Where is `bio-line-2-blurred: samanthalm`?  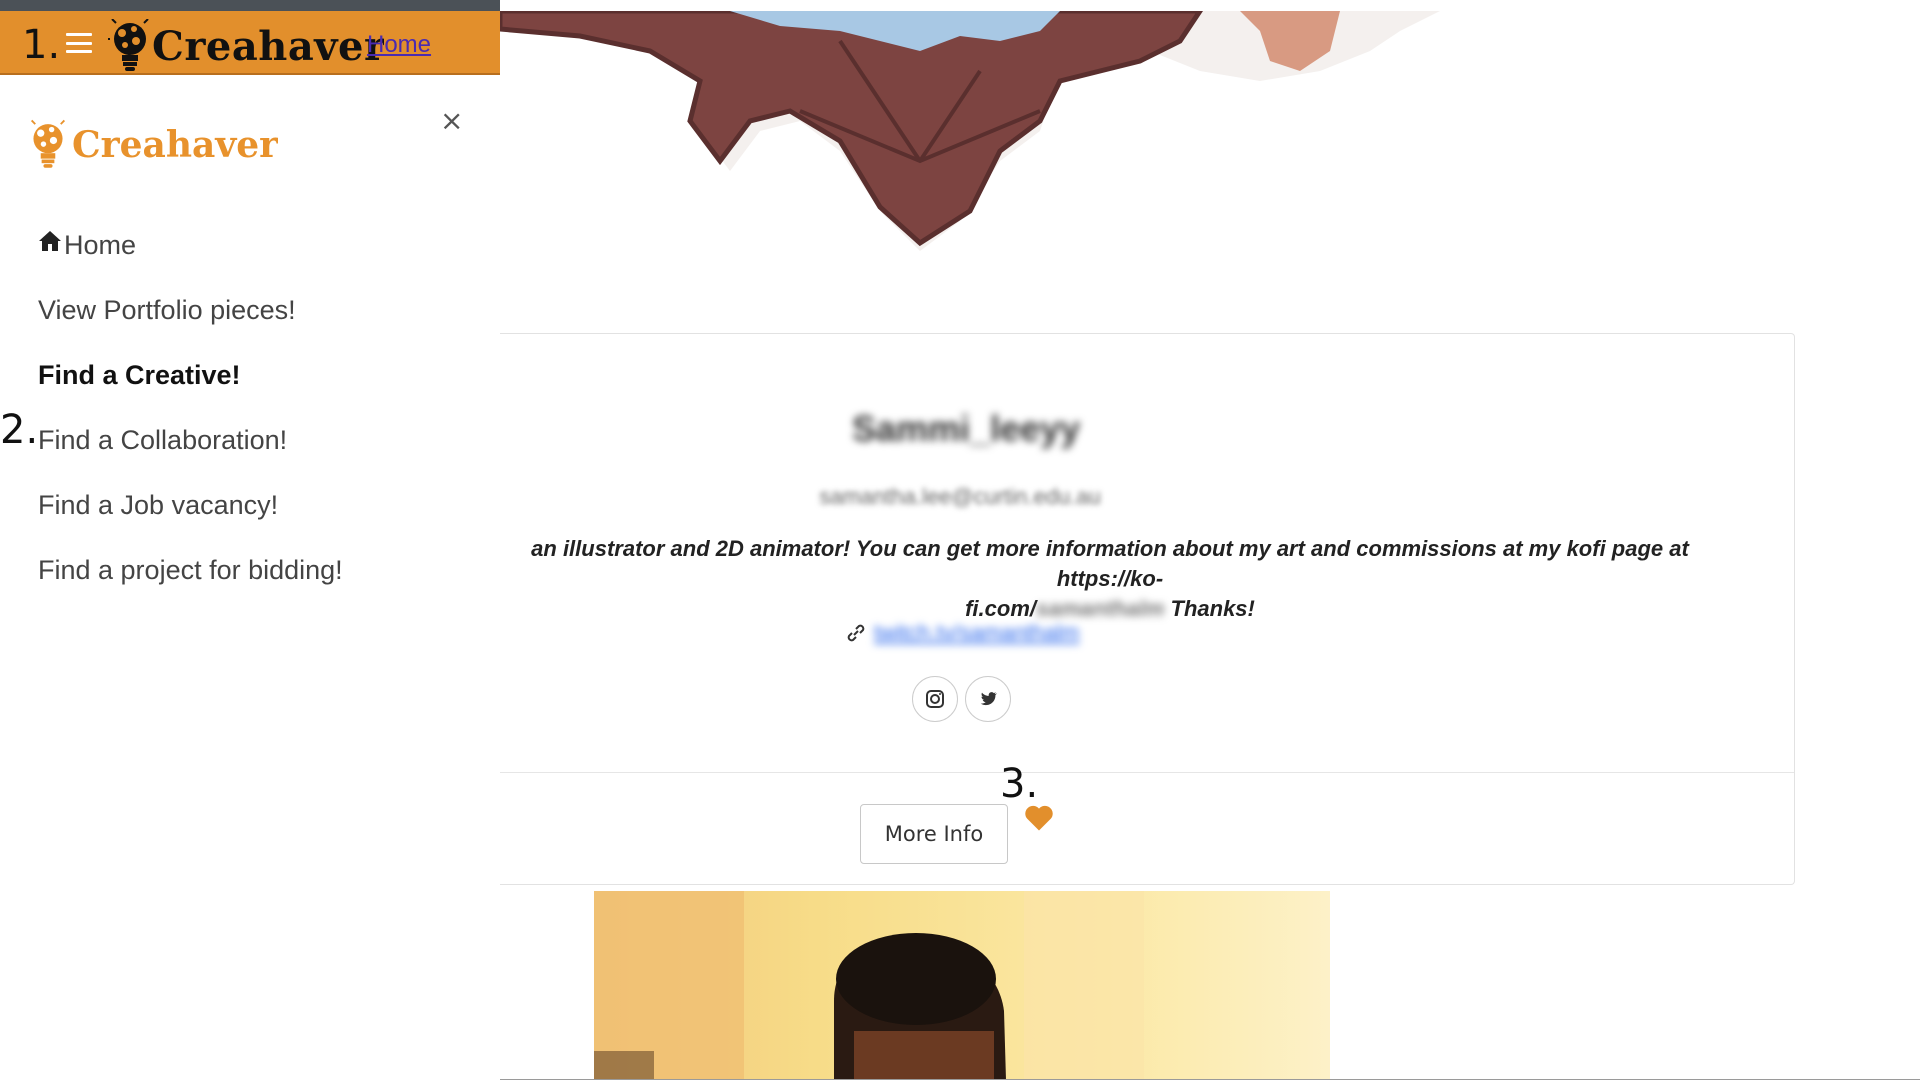 bio-line-2-blurred: samanthalm is located at coordinates (1100, 608).